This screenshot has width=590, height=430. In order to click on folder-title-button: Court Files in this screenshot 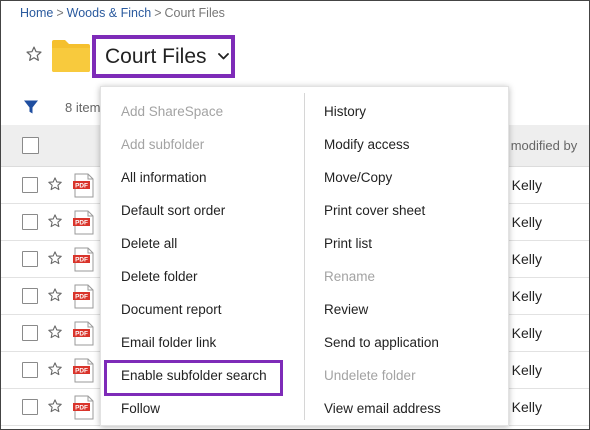, I will do `click(163, 56)`.